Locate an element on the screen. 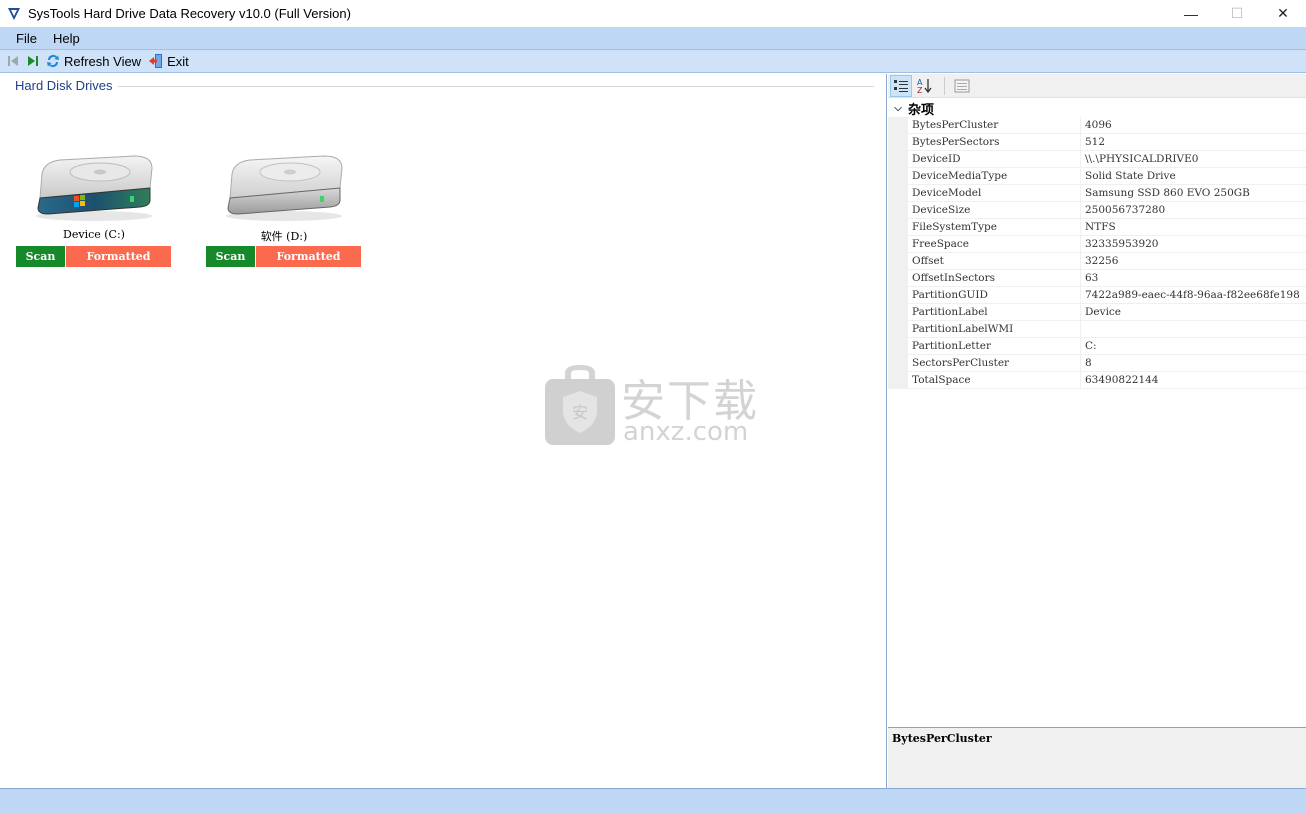 The width and height of the screenshot is (1306, 813). property-row: BytesPerSectors 512 is located at coordinates (1097, 142).